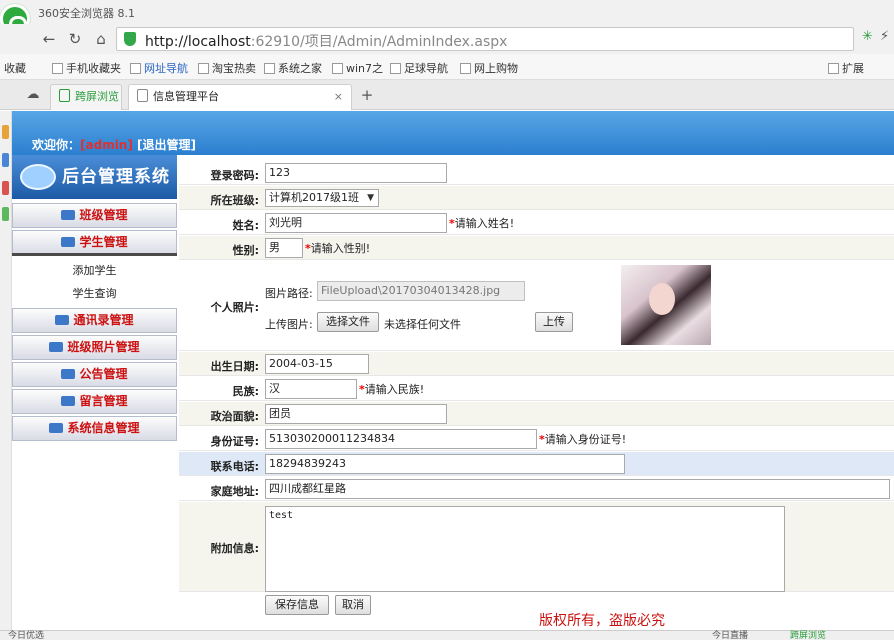 This screenshot has height=641, width=894. I want to click on gender-label: 性别:, so click(245, 250).